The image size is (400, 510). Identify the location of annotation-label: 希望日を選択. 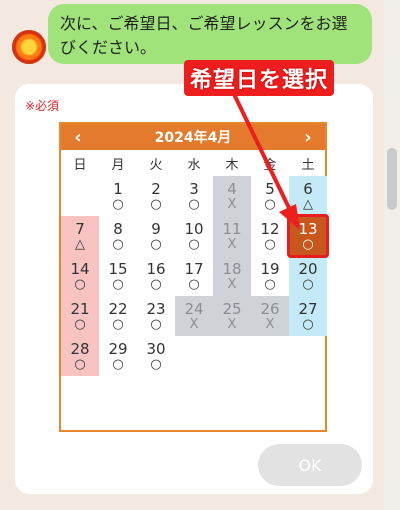
(259, 78).